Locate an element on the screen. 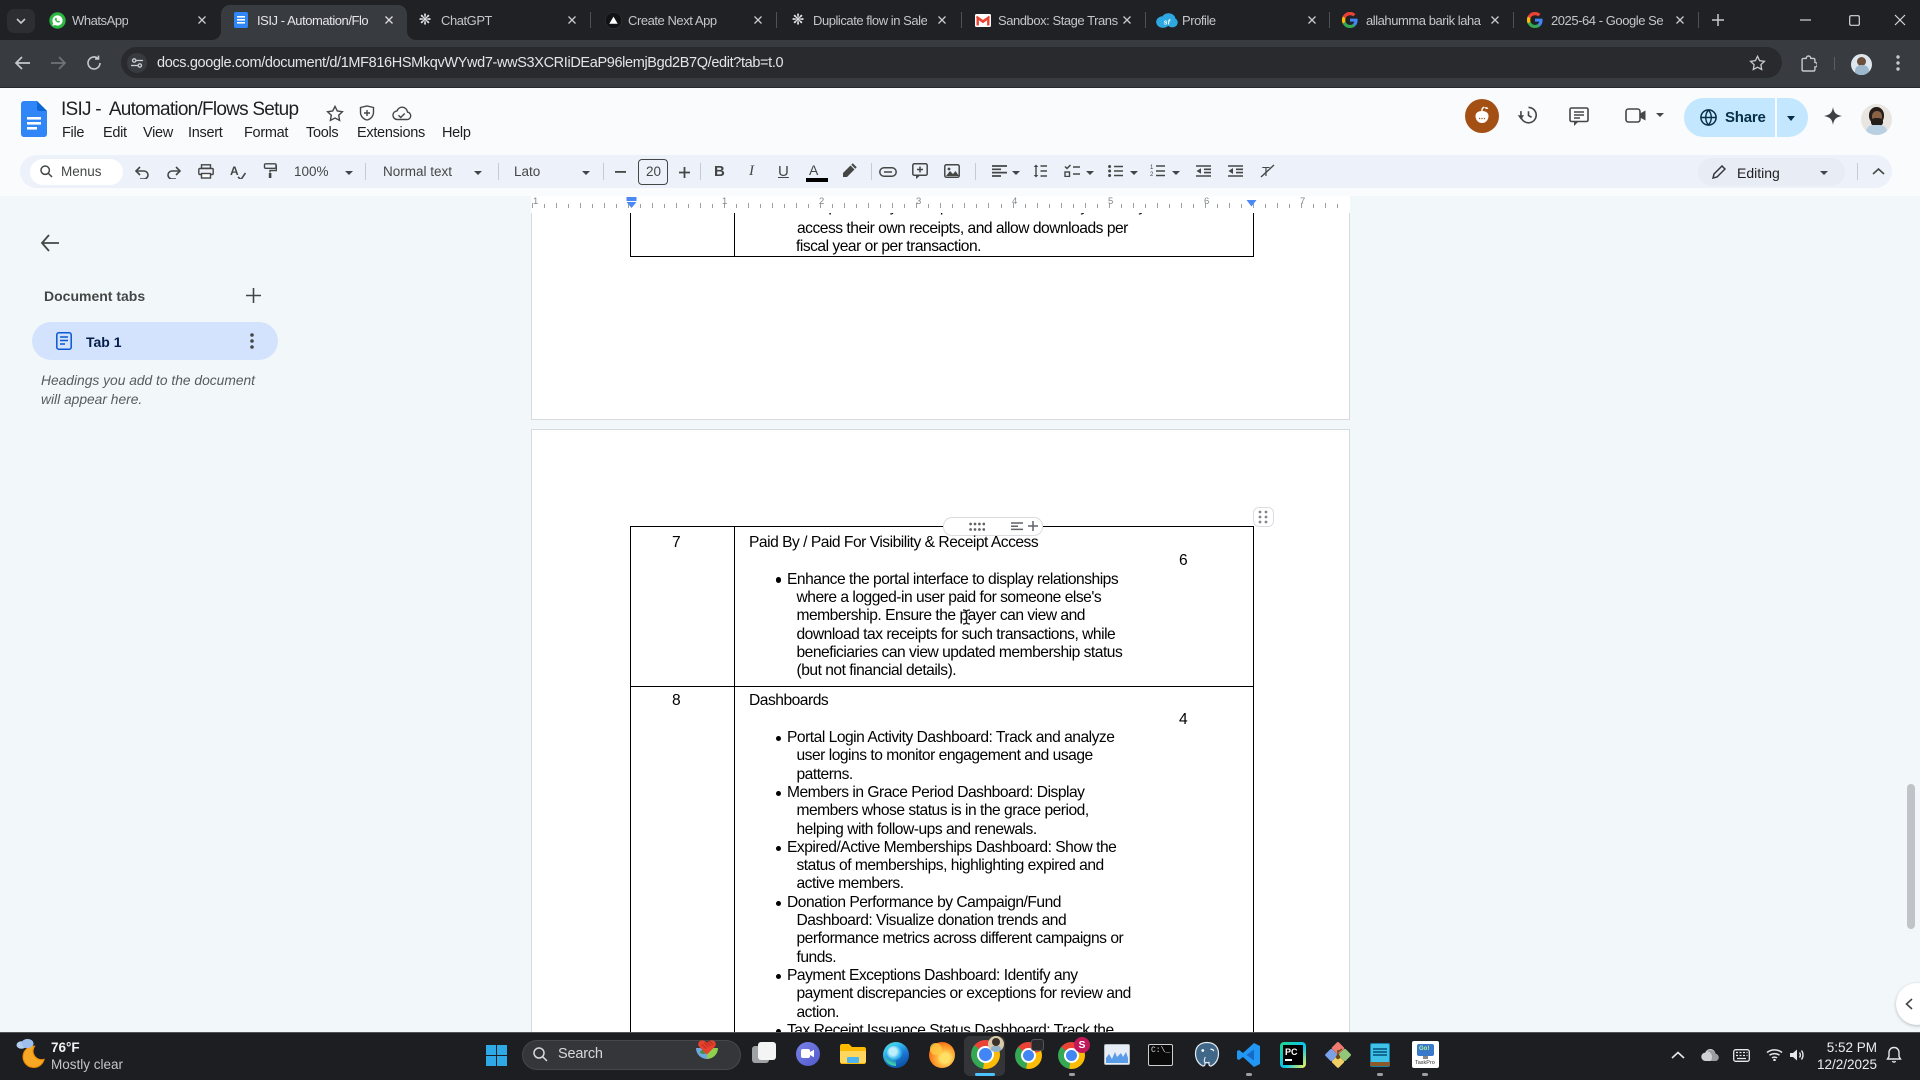 The width and height of the screenshot is (1920, 1080). svg-text: 1 is located at coordinates (1152, 168).